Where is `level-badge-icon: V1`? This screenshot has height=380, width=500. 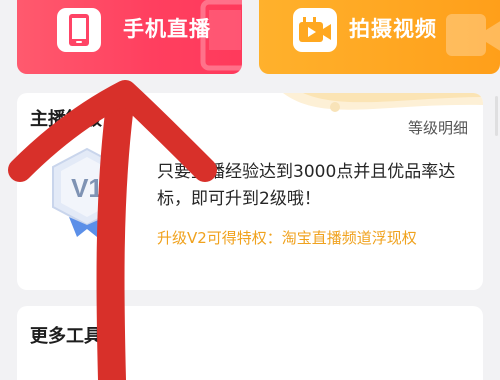 level-badge-icon: V1 is located at coordinates (87, 192).